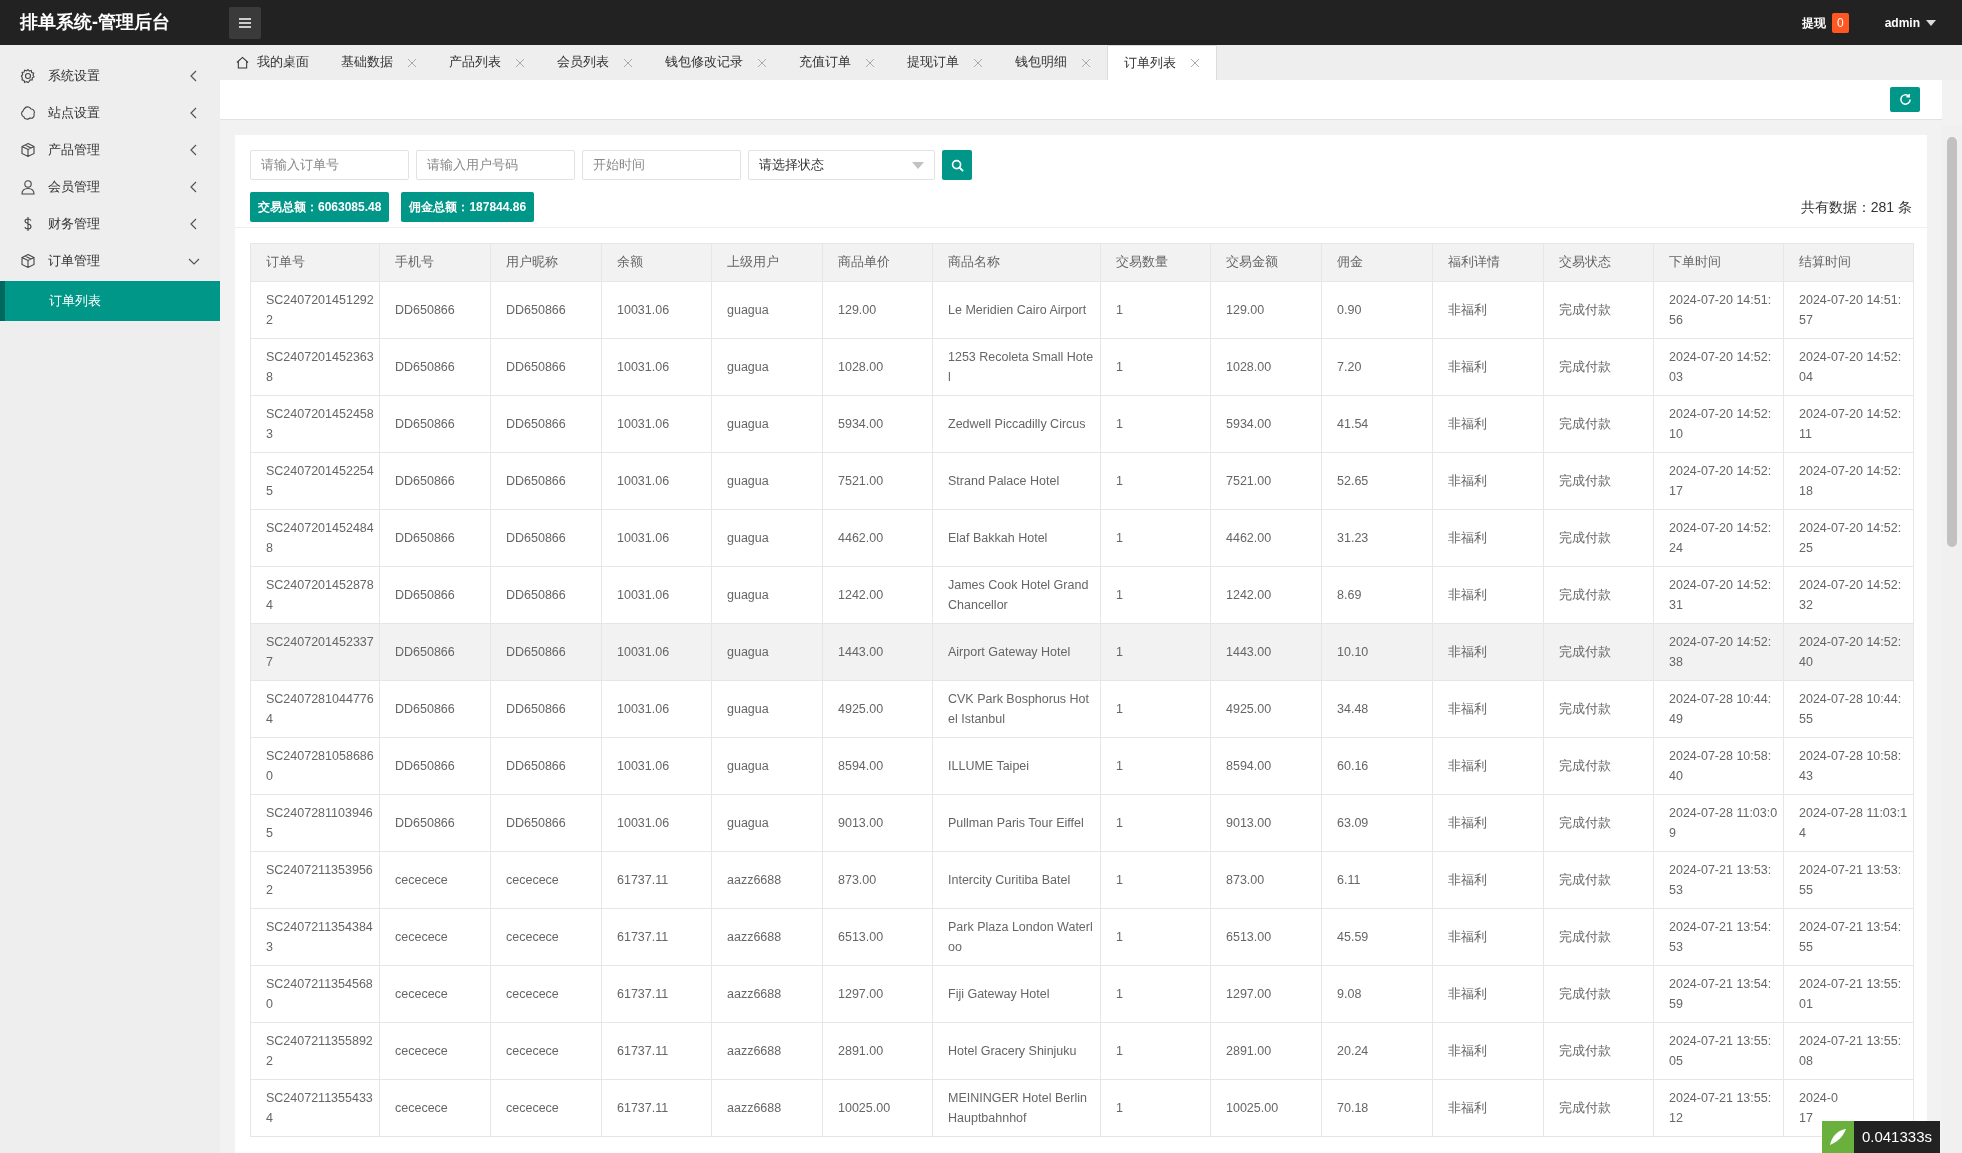 This screenshot has height=1153, width=1962. Describe the element at coordinates (1266, 595) in the screenshot. I see `table-cell: 1242.00` at that location.